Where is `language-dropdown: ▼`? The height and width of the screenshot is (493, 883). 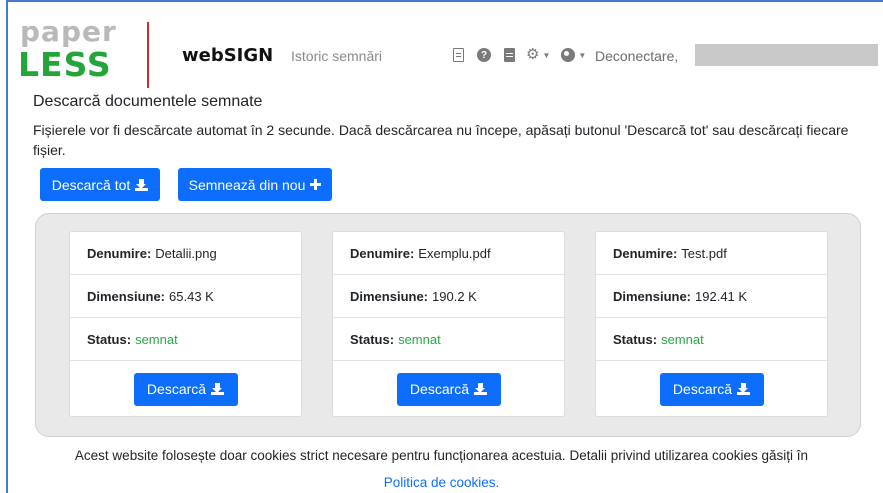
language-dropdown: ▼ is located at coordinates (573, 55).